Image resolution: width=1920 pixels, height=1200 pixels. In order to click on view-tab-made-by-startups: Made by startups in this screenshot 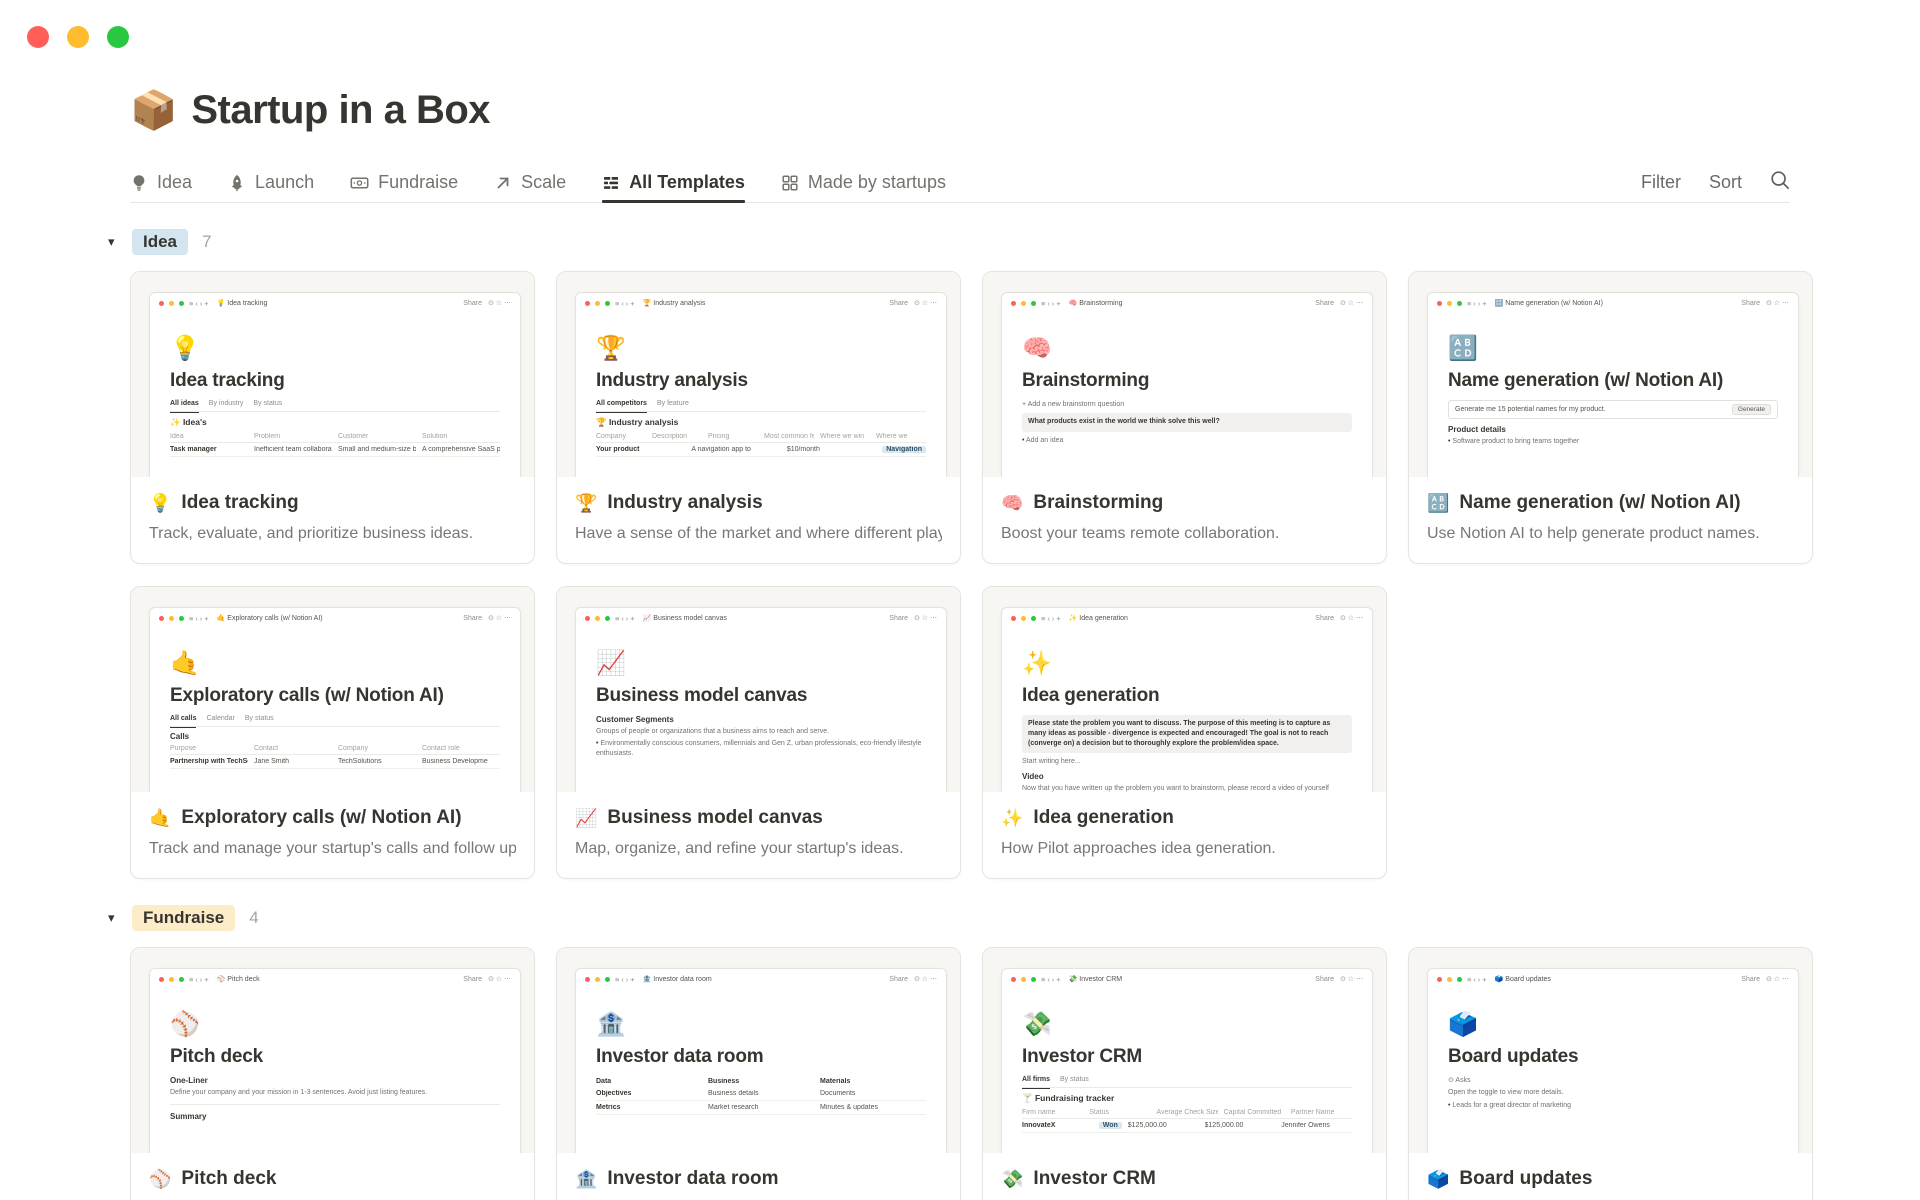, I will do `click(863, 182)`.